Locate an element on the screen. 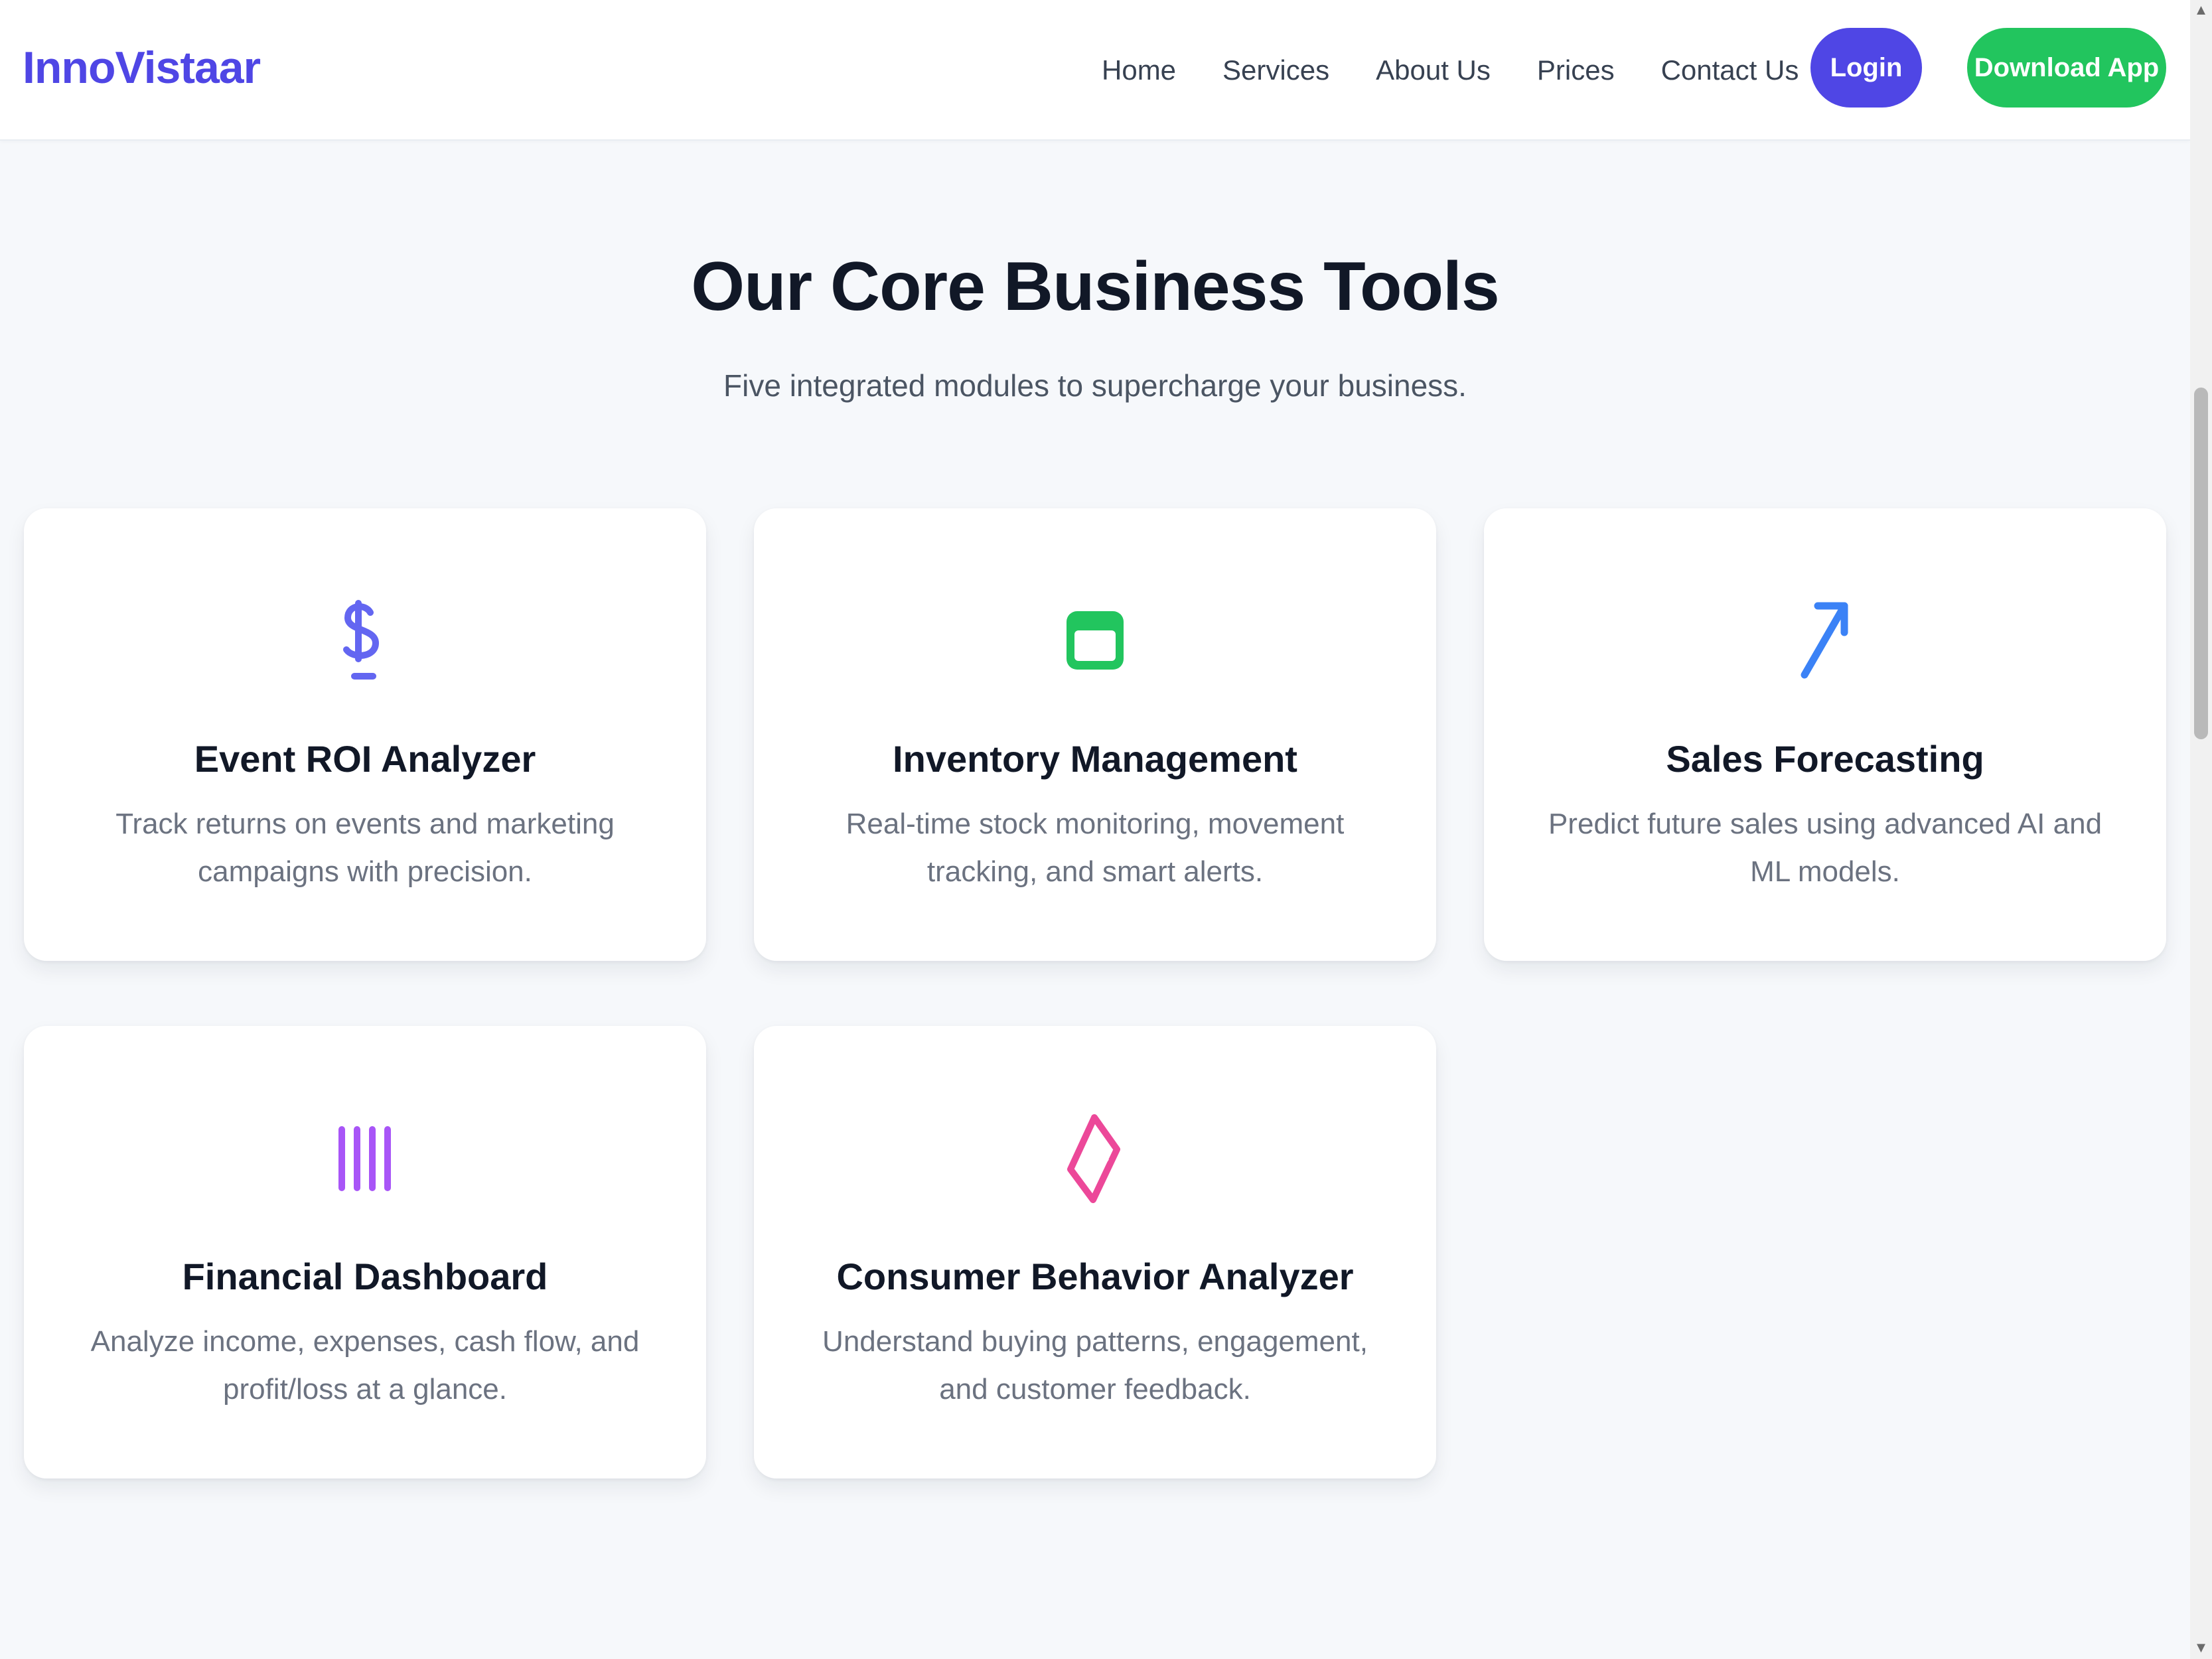 This screenshot has height=1659, width=2212. card-title: Consumer Behavior Analyzer is located at coordinates (1095, 1276).